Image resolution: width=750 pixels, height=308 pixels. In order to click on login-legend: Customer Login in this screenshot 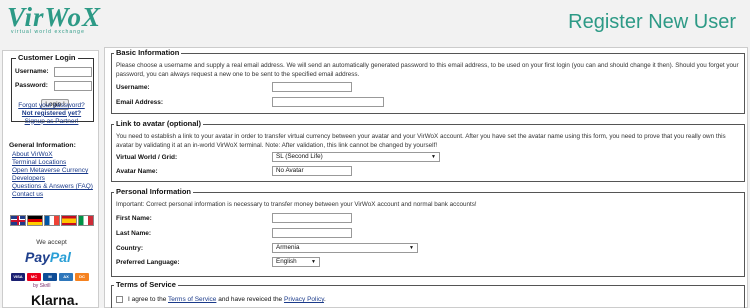, I will do `click(47, 57)`.